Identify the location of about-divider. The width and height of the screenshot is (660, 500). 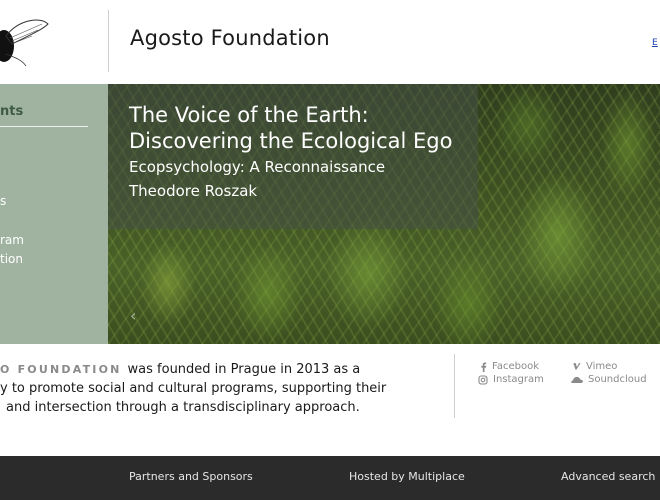
(454, 386).